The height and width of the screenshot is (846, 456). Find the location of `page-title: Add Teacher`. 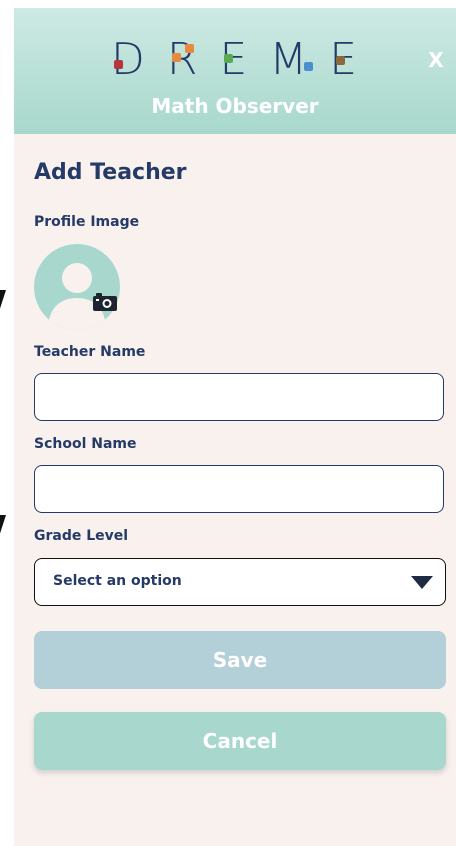

page-title: Add Teacher is located at coordinates (110, 172).